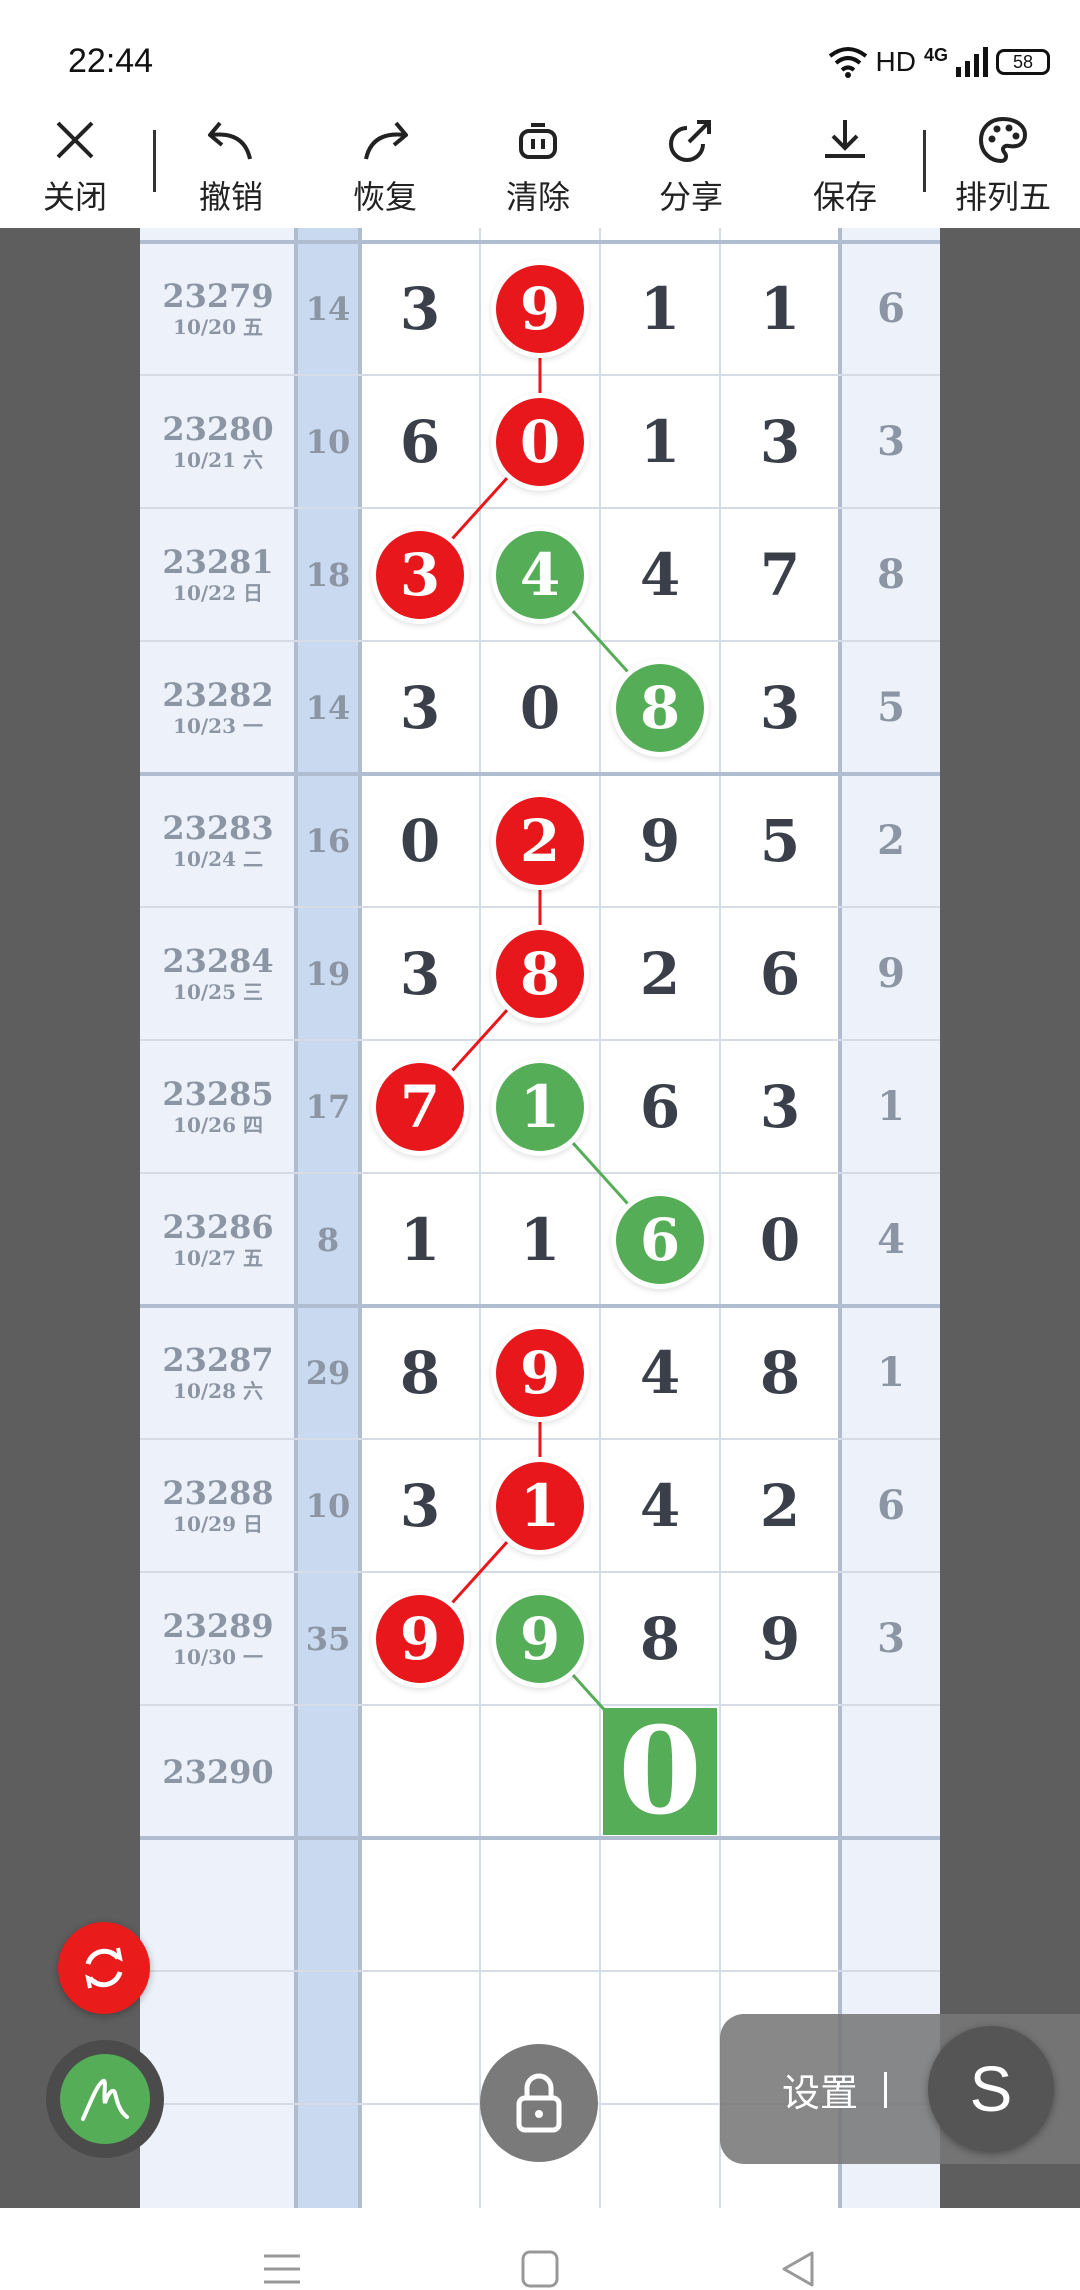 This screenshot has height=2290, width=1080. I want to click on digit-ball-red: 2, so click(540, 840).